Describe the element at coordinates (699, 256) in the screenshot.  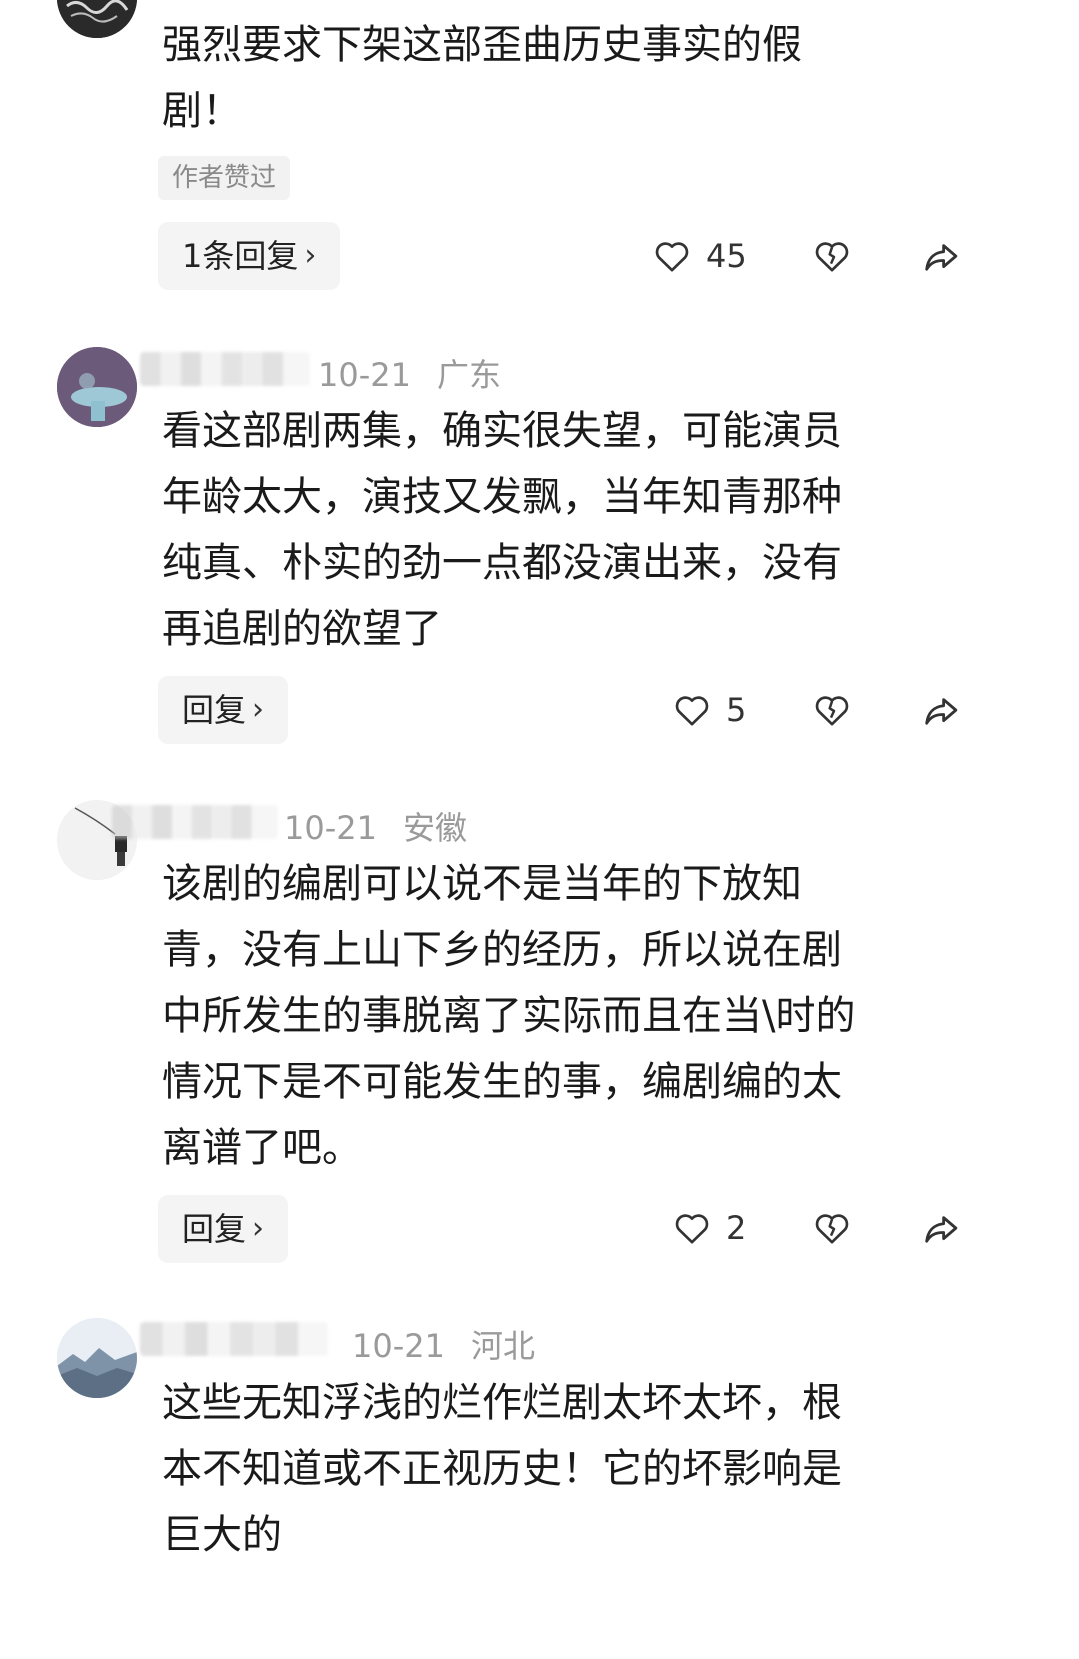
I see `like-button: 45` at that location.